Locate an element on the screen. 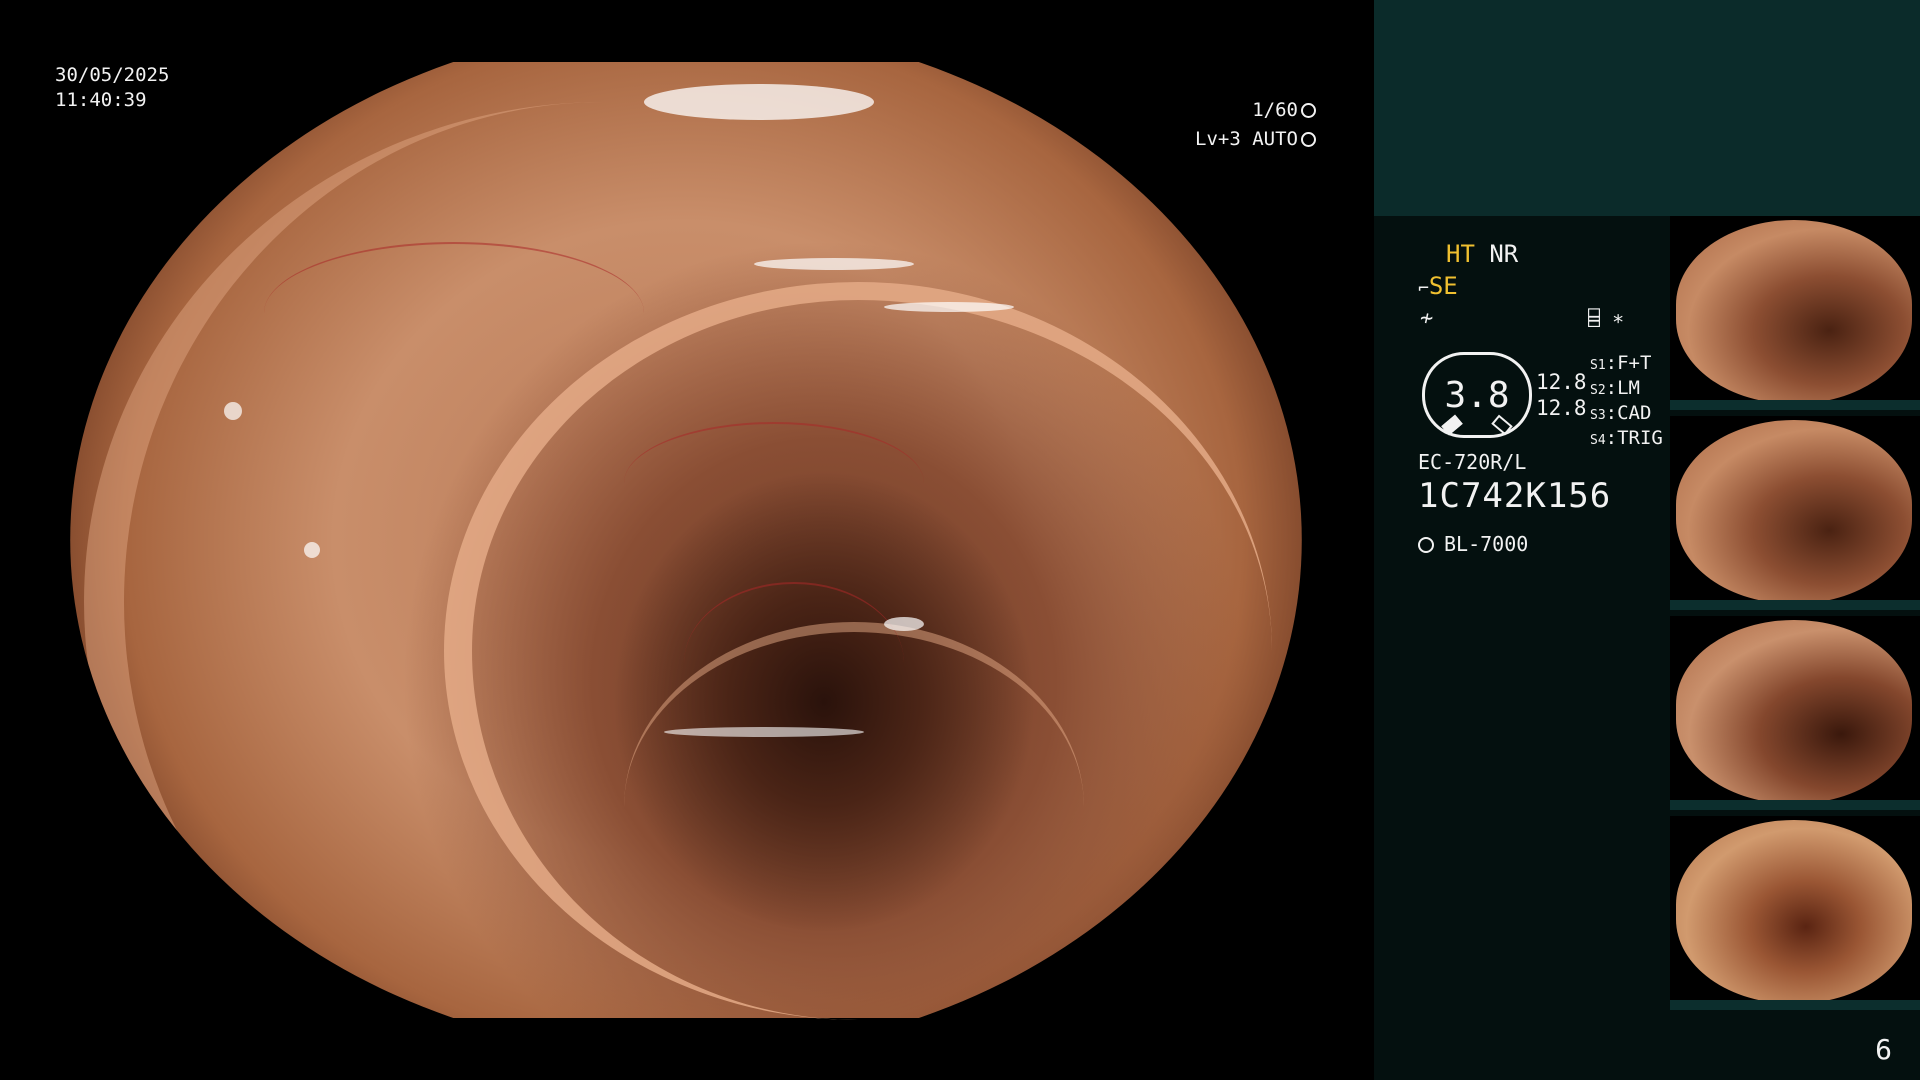 This screenshot has width=1920, height=1080. nr-indicator: NR is located at coordinates (1504, 254).